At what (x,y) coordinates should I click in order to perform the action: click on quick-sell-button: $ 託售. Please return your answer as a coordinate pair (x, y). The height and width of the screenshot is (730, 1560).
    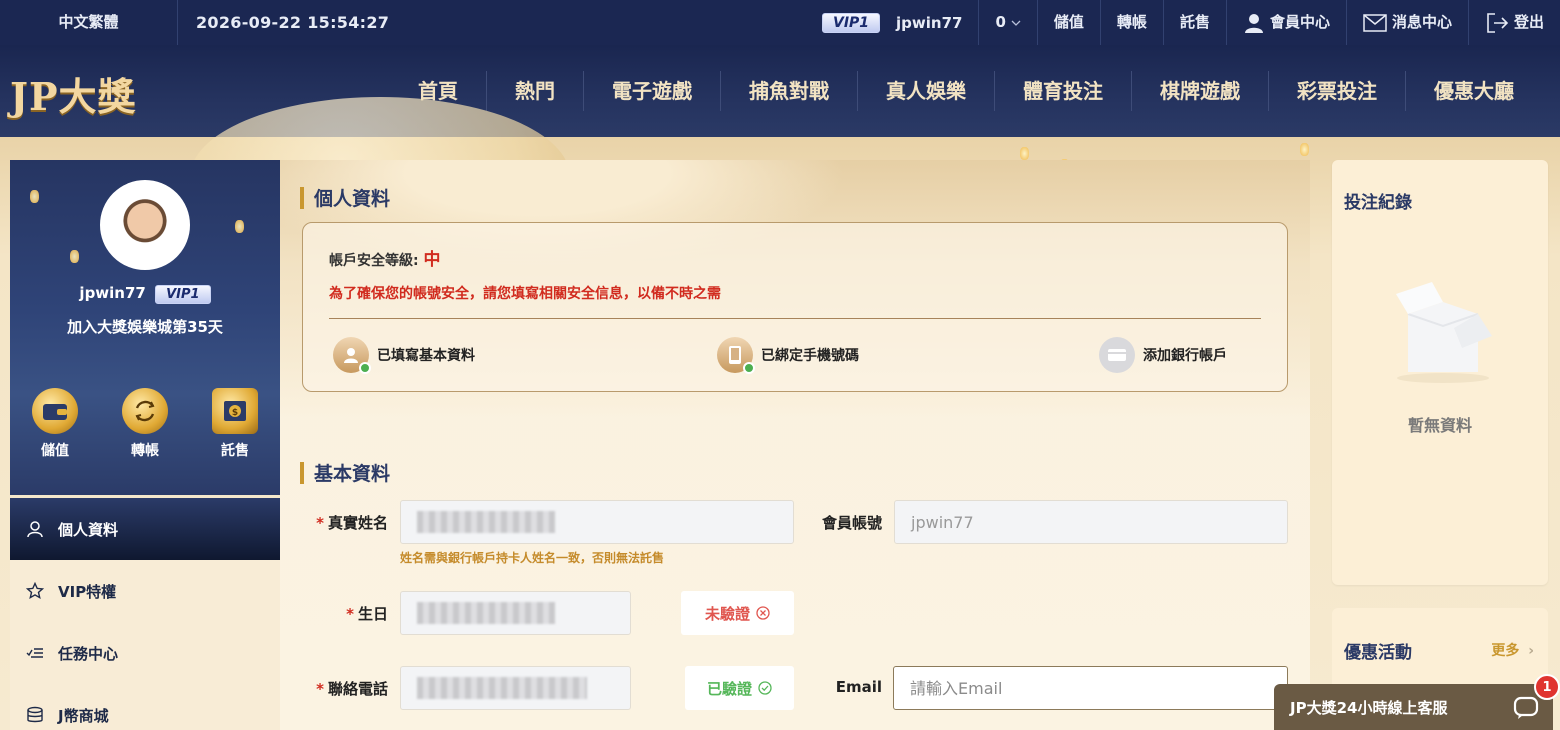
    Looking at the image, I should click on (235, 424).